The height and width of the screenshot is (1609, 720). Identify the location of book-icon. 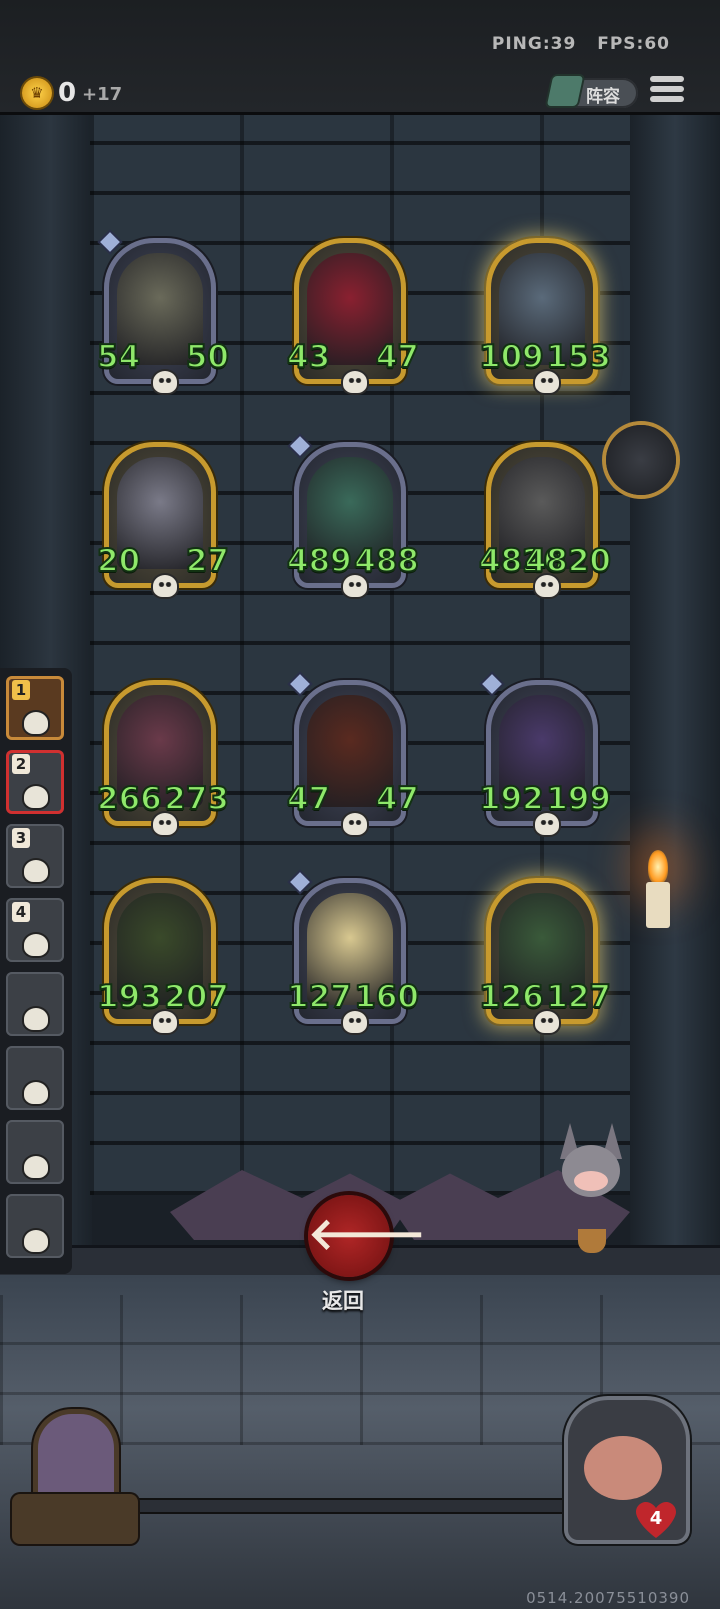
(565, 91).